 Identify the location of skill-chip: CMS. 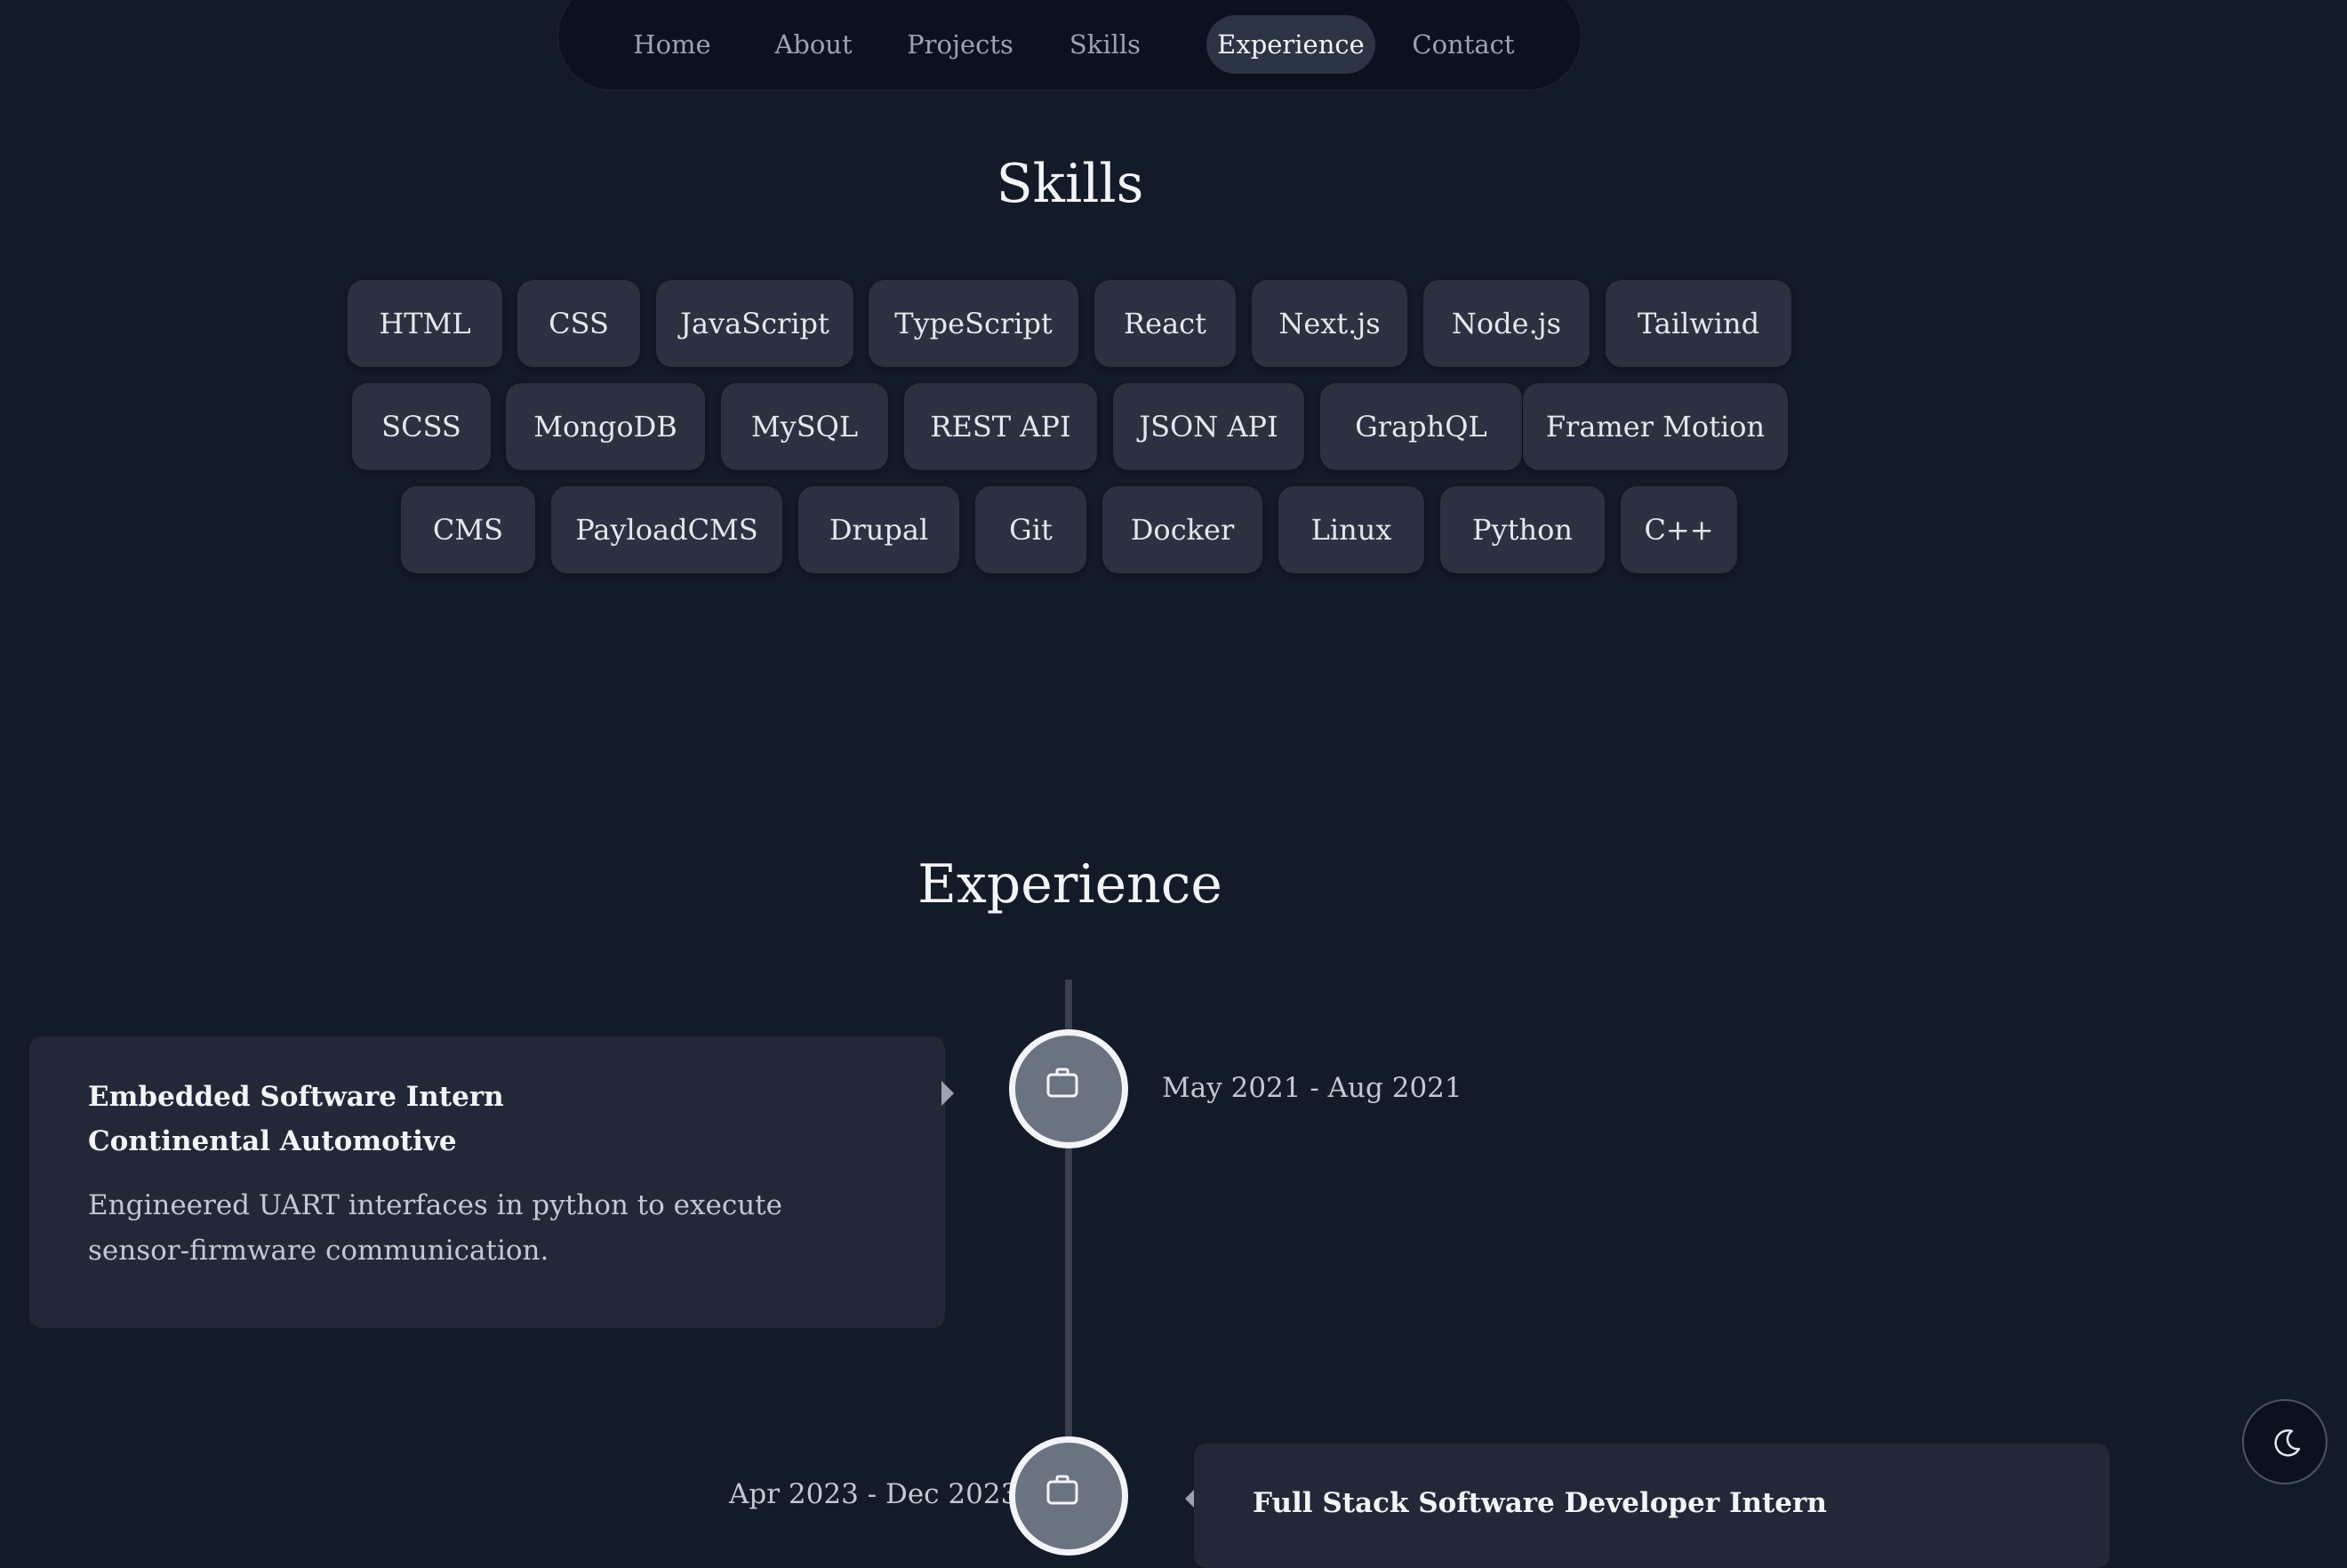
(468, 529).